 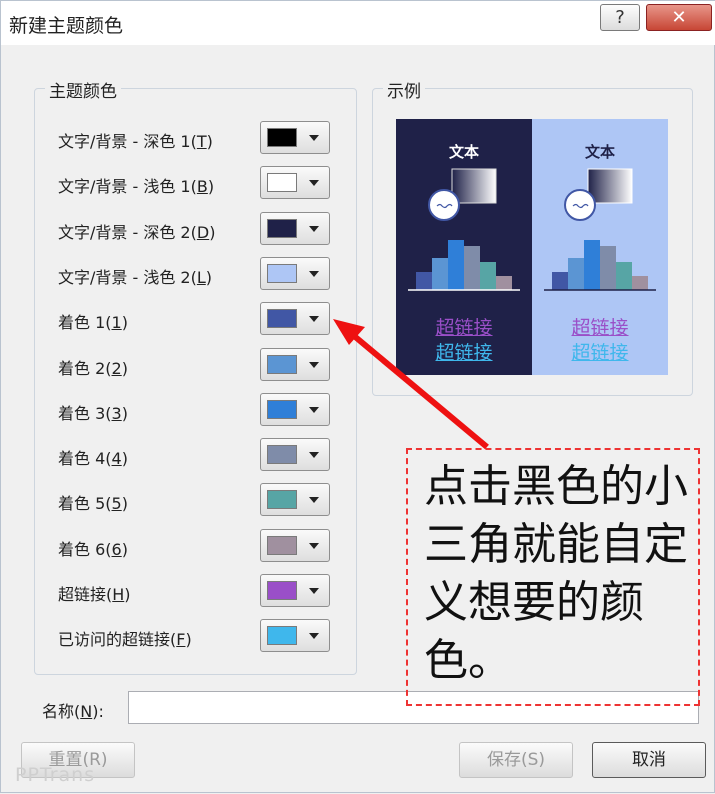 I want to click on sample-preview: 文本 超链接 超链接 文本 超链接 超链接, so click(x=532, y=247).